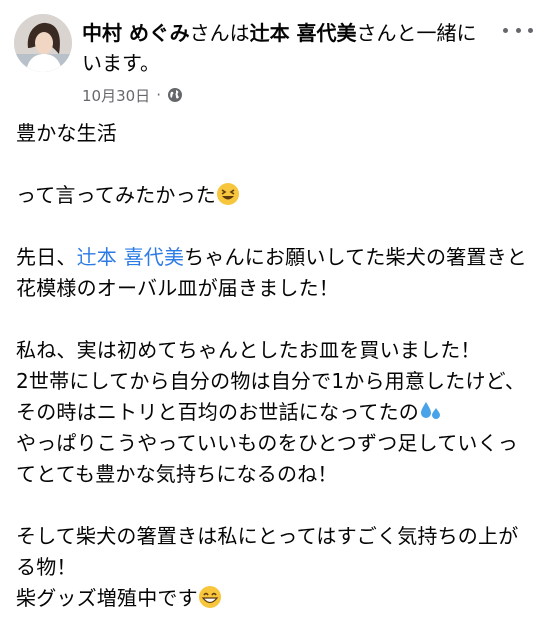 This screenshot has width=546, height=640. Describe the element at coordinates (248, 350) in the screenshot. I see `body-paragraph-3a: 私ね、実は初めてちゃんとしたお皿を買いました！` at that location.